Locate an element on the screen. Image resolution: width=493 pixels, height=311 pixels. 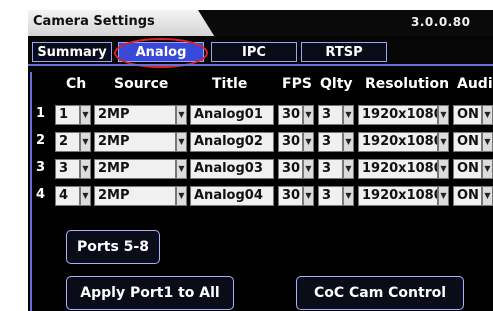
column-header-fps: FPS is located at coordinates (297, 84).